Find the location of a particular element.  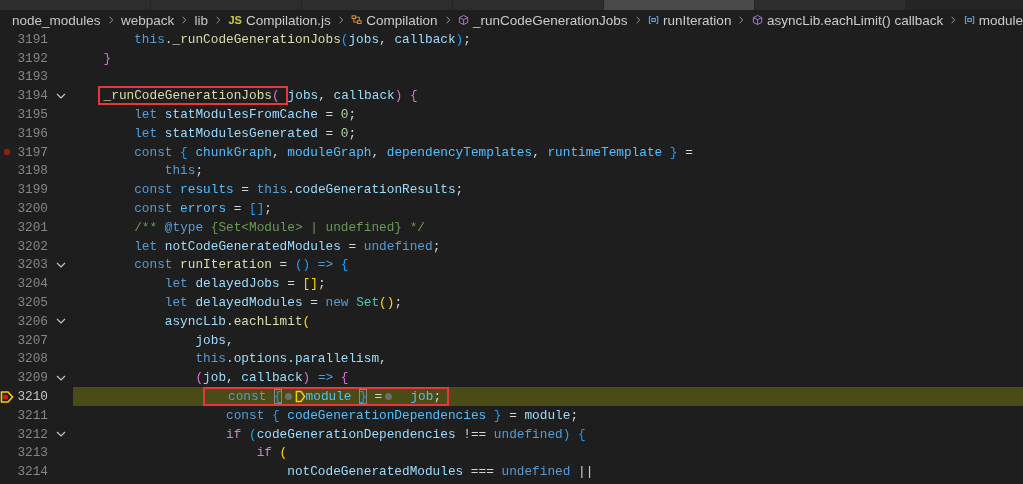

code-line: this; is located at coordinates (183, 171).